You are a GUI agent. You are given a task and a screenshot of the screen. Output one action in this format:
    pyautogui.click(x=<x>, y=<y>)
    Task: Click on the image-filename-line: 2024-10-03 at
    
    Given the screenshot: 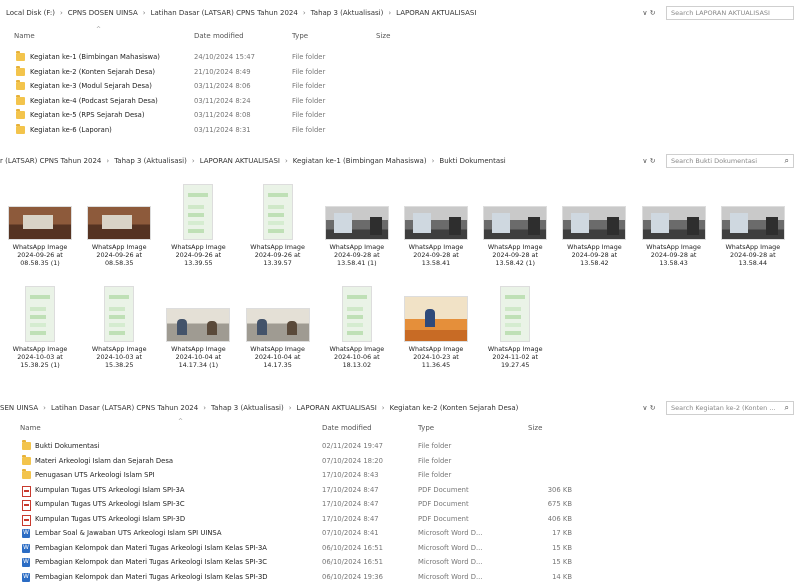 What is the action you would take?
    pyautogui.click(x=40, y=357)
    